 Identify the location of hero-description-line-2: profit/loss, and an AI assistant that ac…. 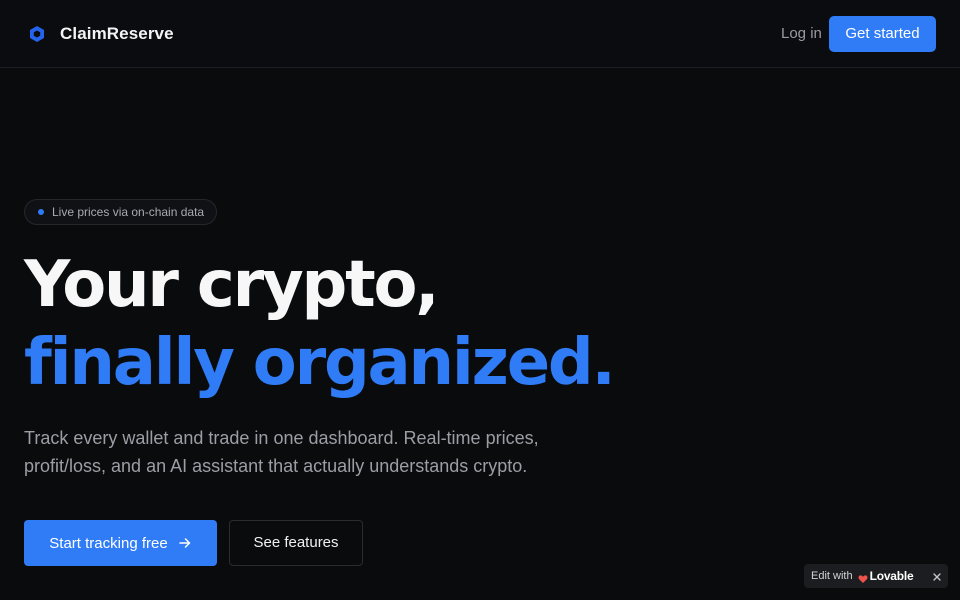
(276, 466).